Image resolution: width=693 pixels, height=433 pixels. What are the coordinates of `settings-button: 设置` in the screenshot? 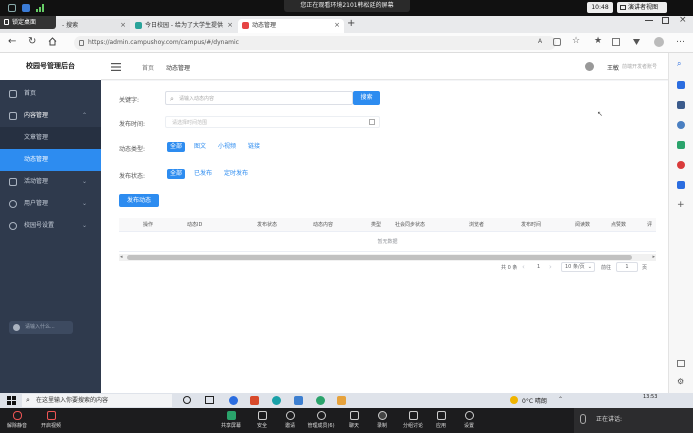 It's located at (469, 420).